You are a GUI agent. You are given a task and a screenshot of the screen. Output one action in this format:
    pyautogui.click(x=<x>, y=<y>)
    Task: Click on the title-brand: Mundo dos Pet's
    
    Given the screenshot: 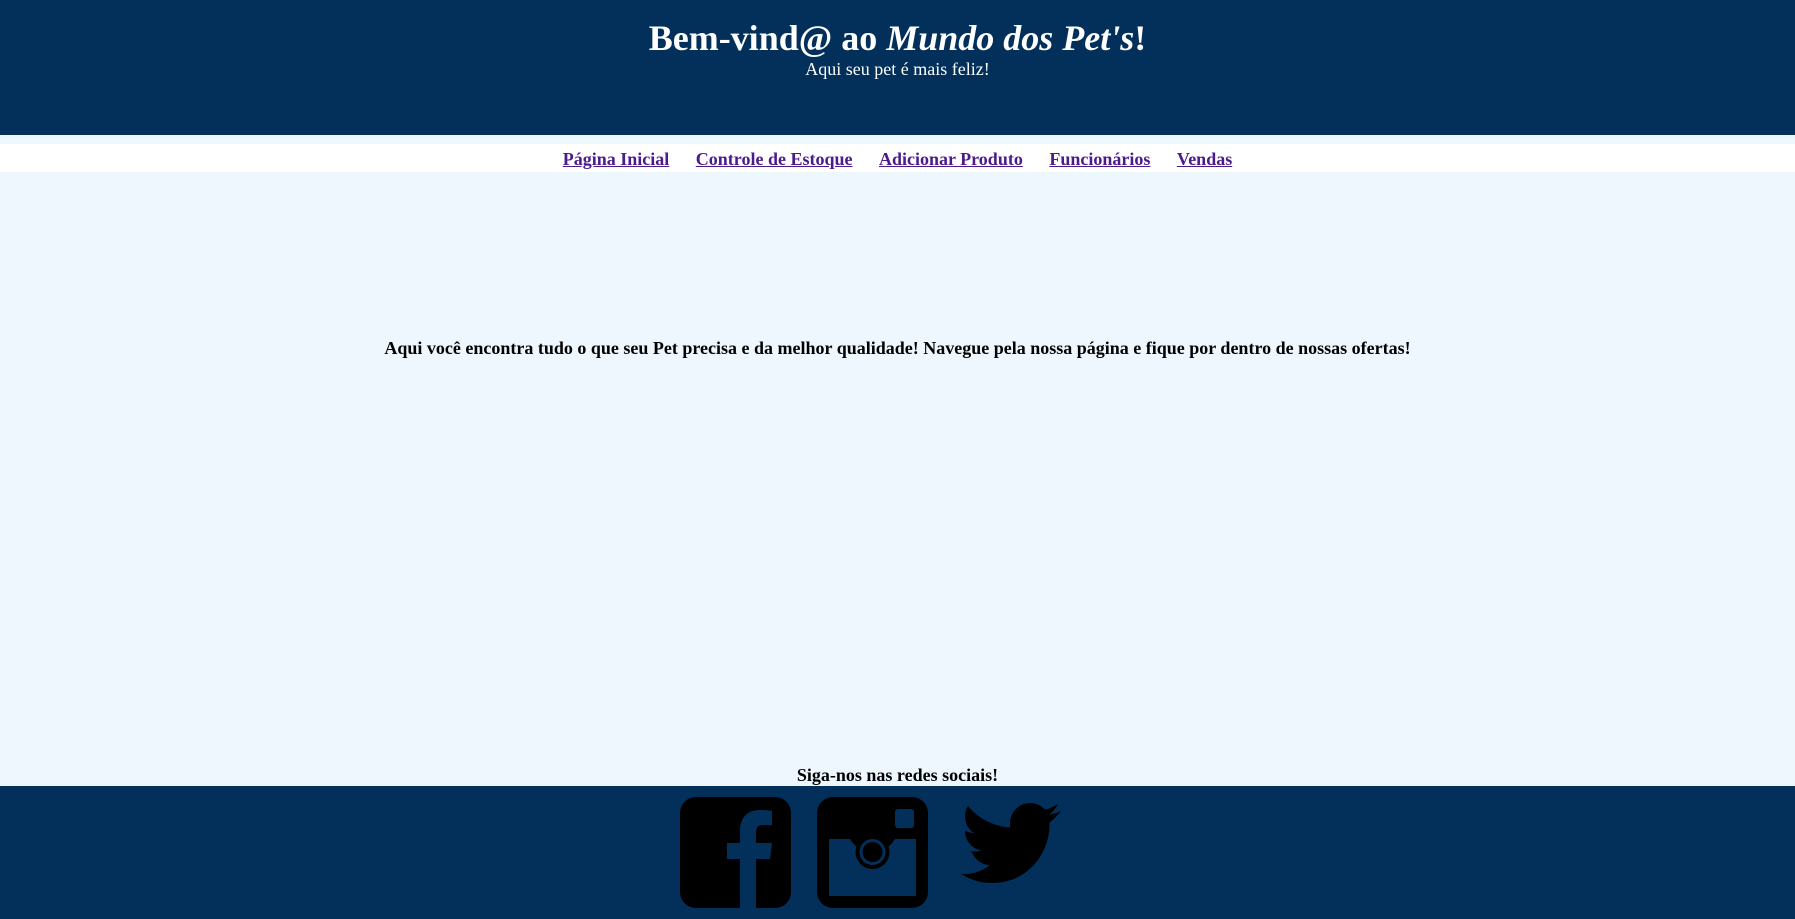 What is the action you would take?
    pyautogui.click(x=1010, y=38)
    